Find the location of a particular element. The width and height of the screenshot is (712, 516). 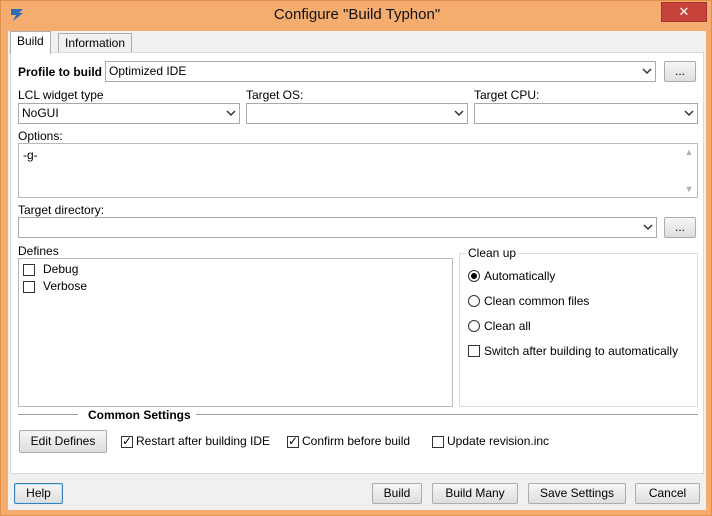

update-revision-checkbox is located at coordinates (438, 442).